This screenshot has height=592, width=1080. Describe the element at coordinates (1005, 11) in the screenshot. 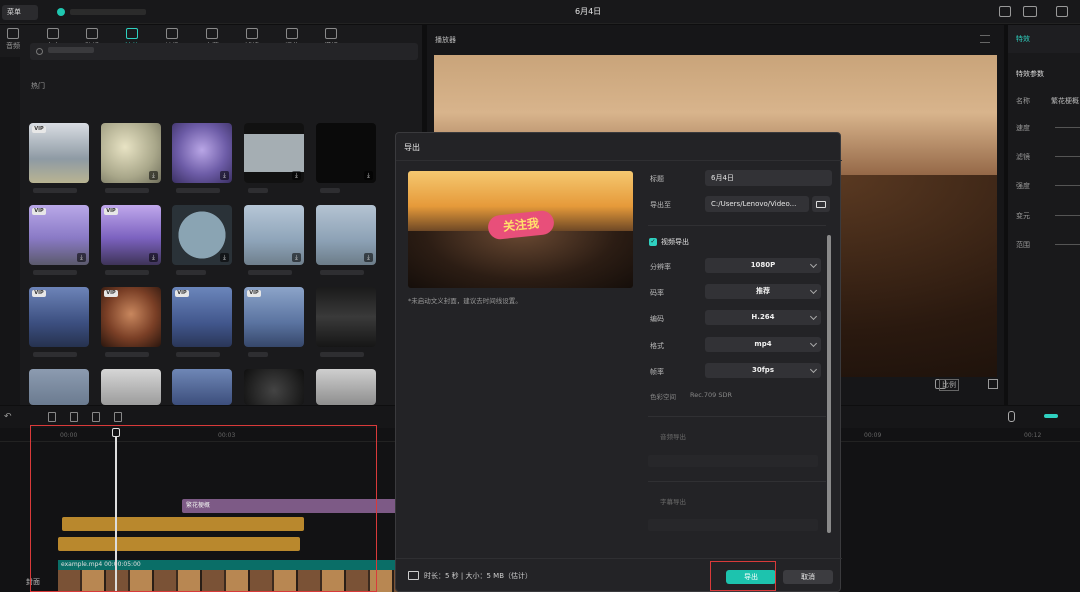

I see `layout-icon` at that location.